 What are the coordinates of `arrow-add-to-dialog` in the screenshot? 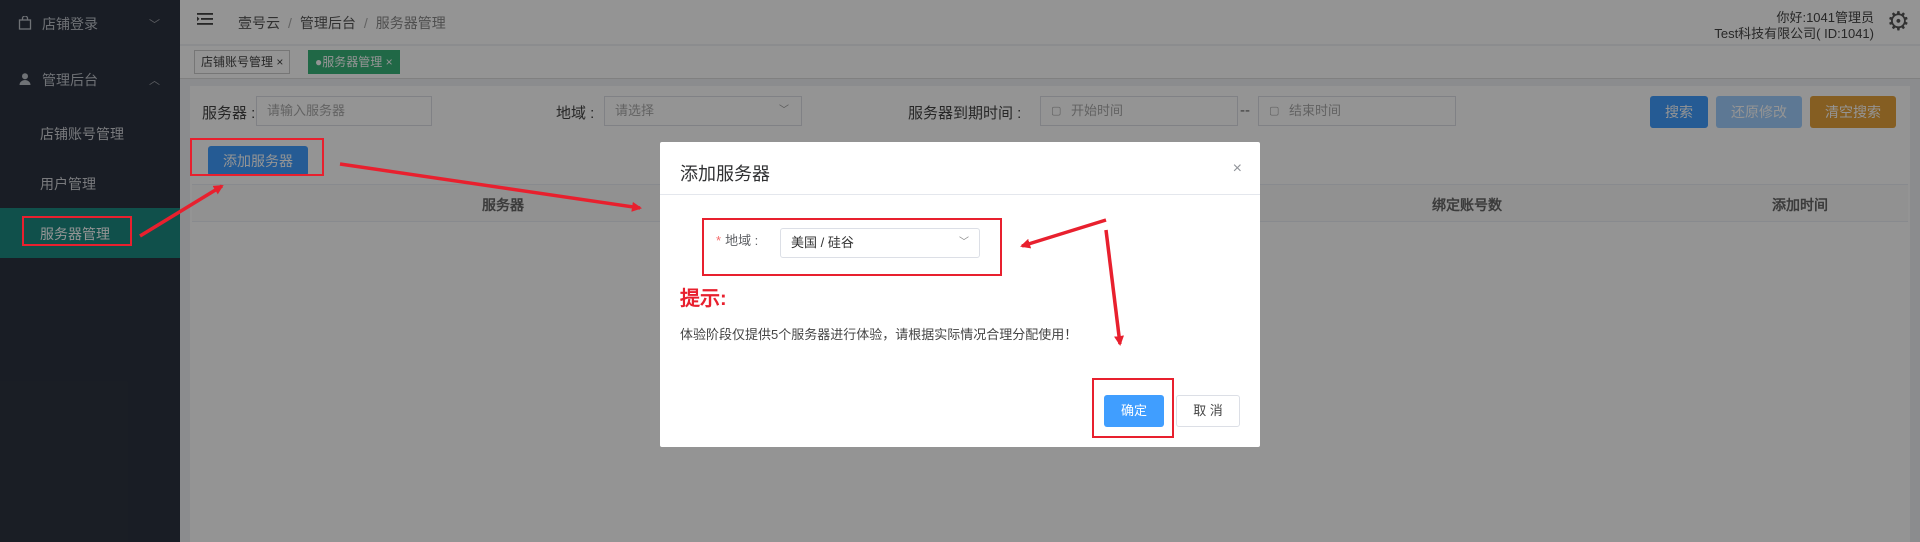 It's located at (490, 187).